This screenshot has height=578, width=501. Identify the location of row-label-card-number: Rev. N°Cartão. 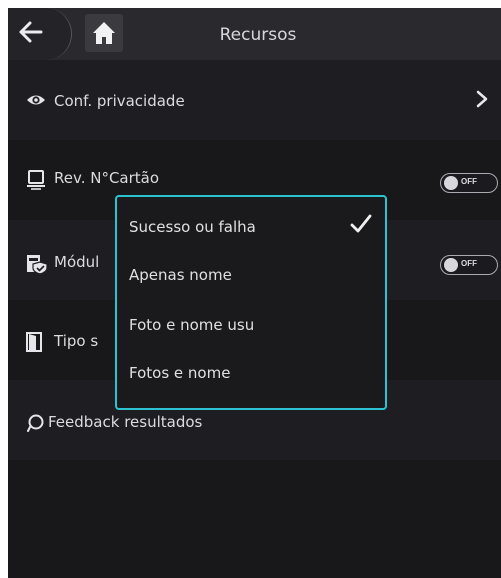
(107, 178).